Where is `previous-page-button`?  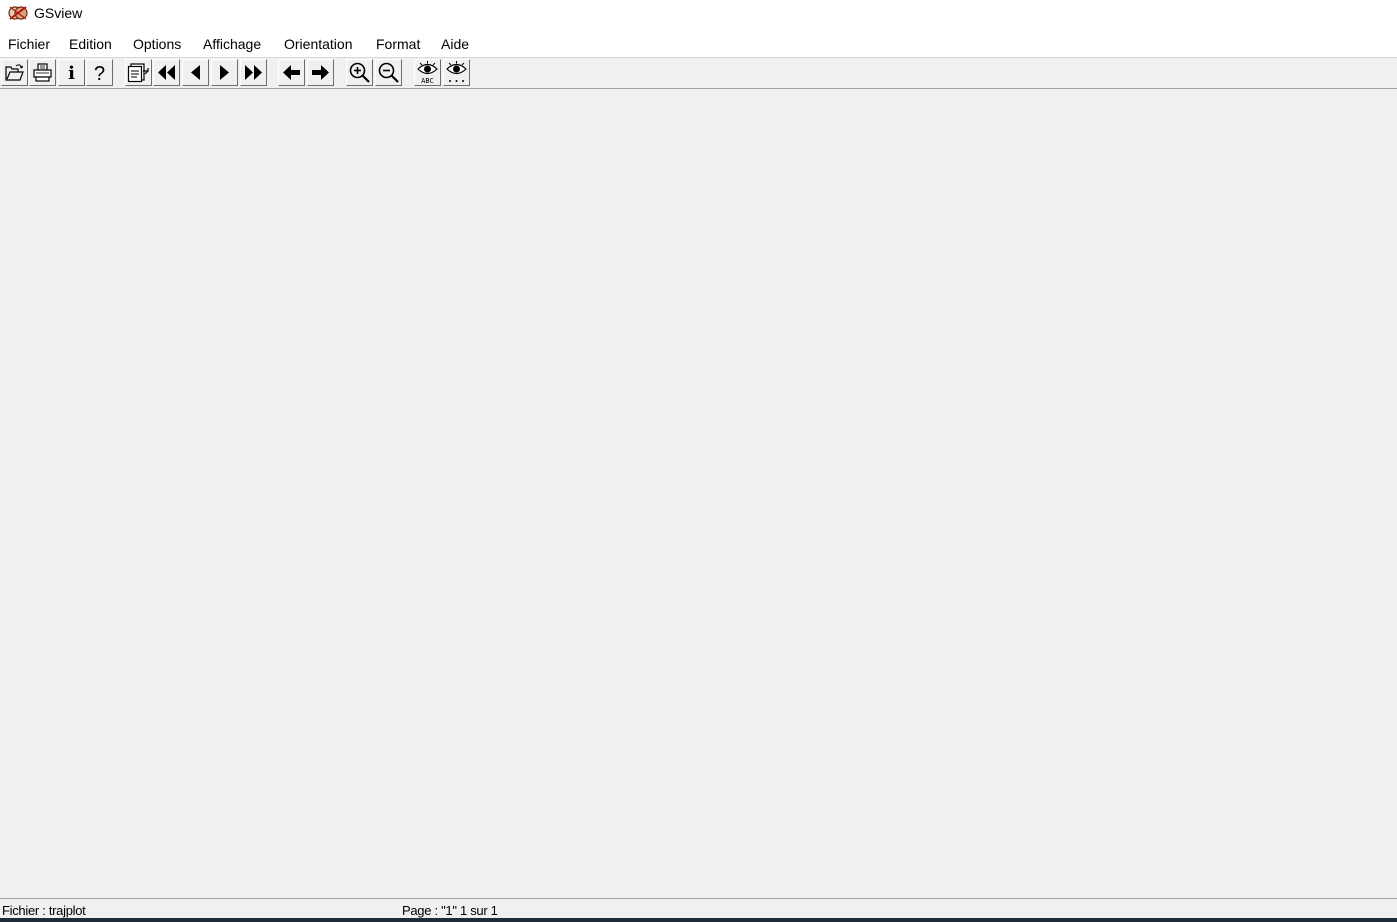
previous-page-button is located at coordinates (195, 72).